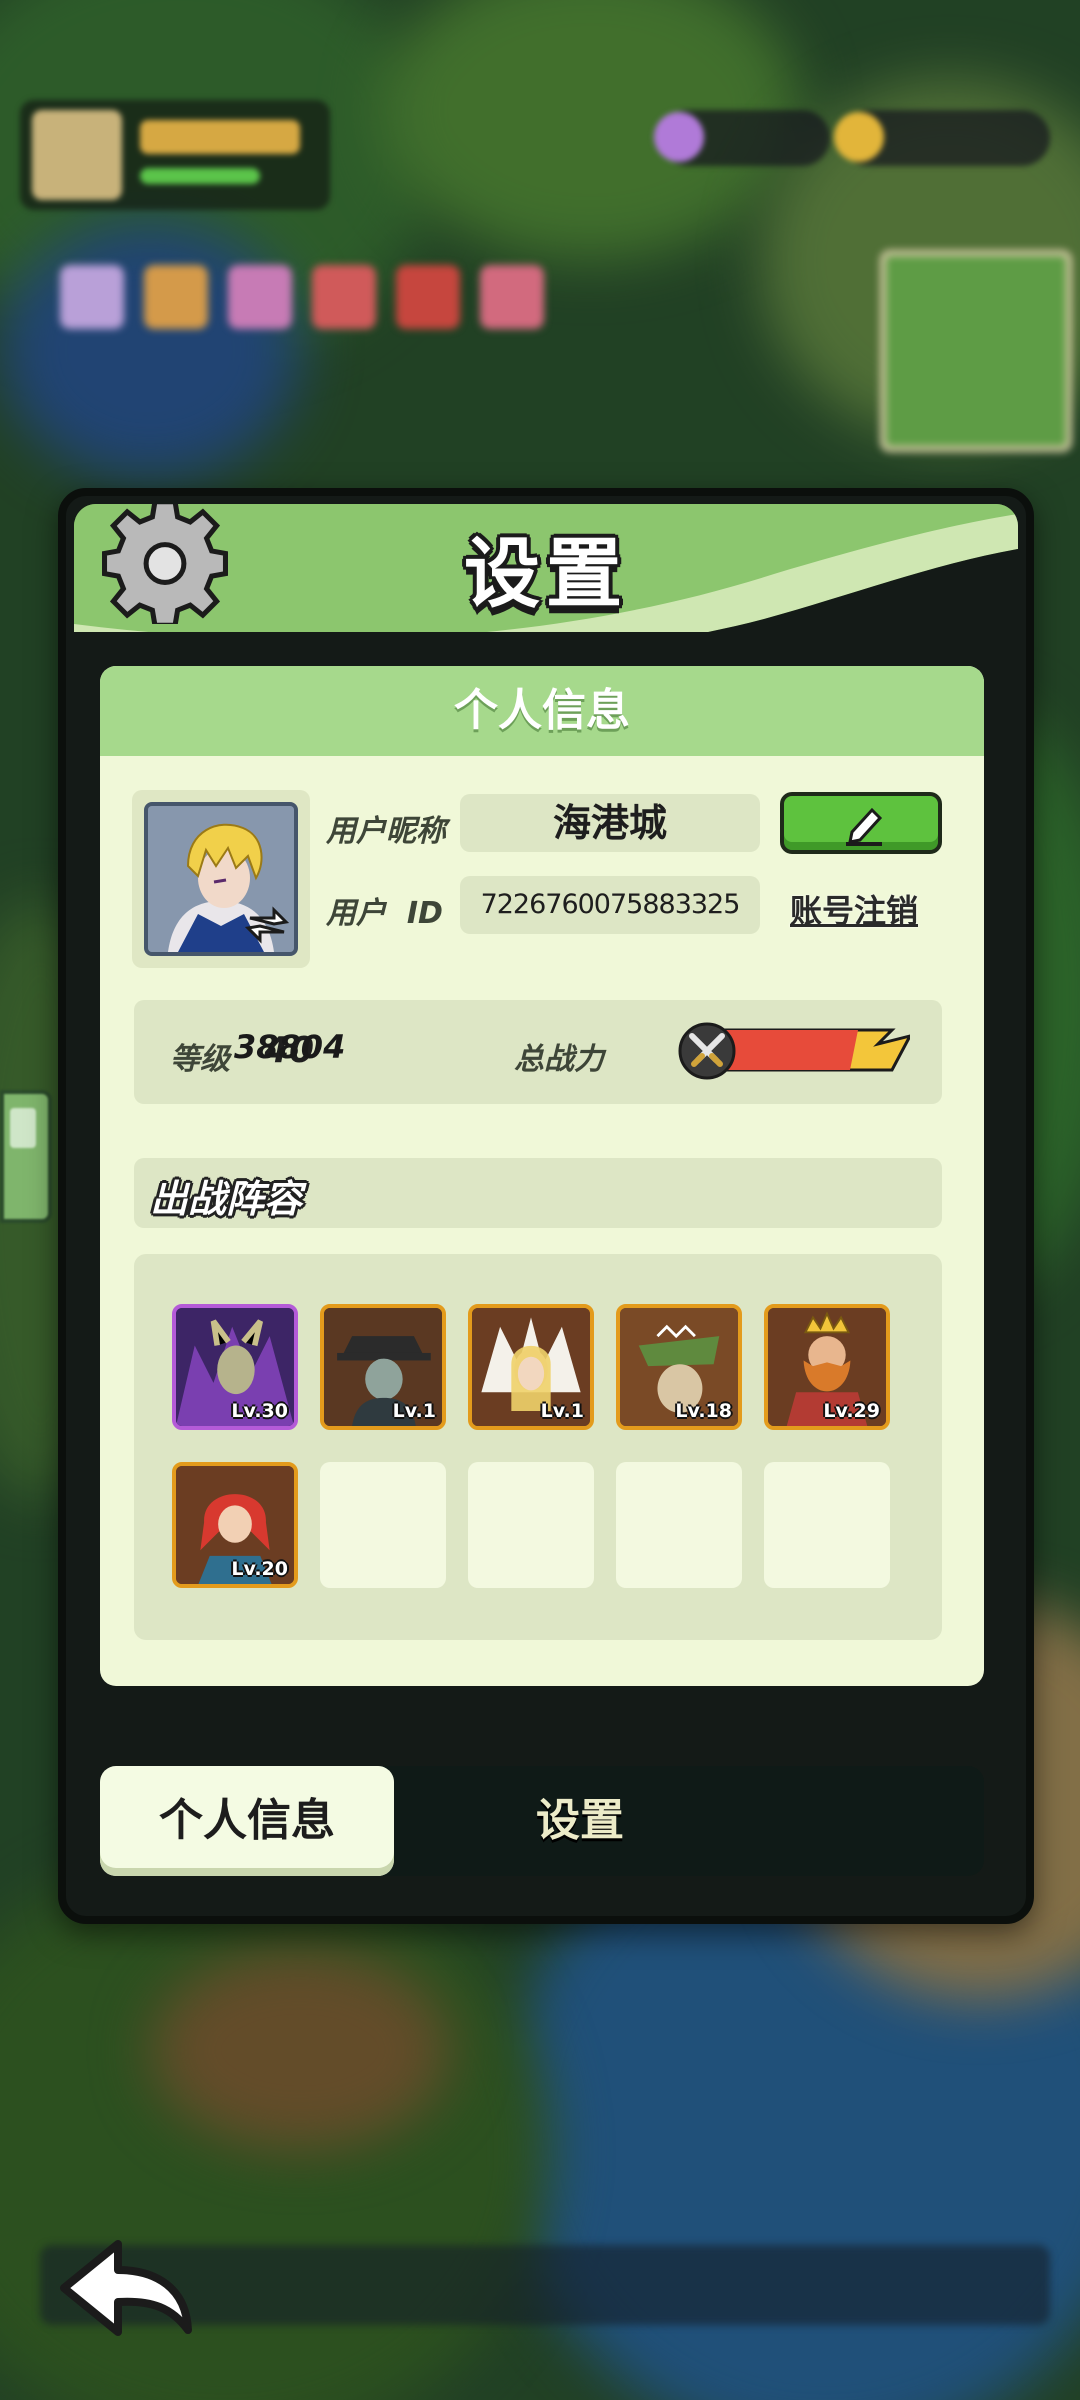  I want to click on tab-settings: 设置, so click(580, 1821).